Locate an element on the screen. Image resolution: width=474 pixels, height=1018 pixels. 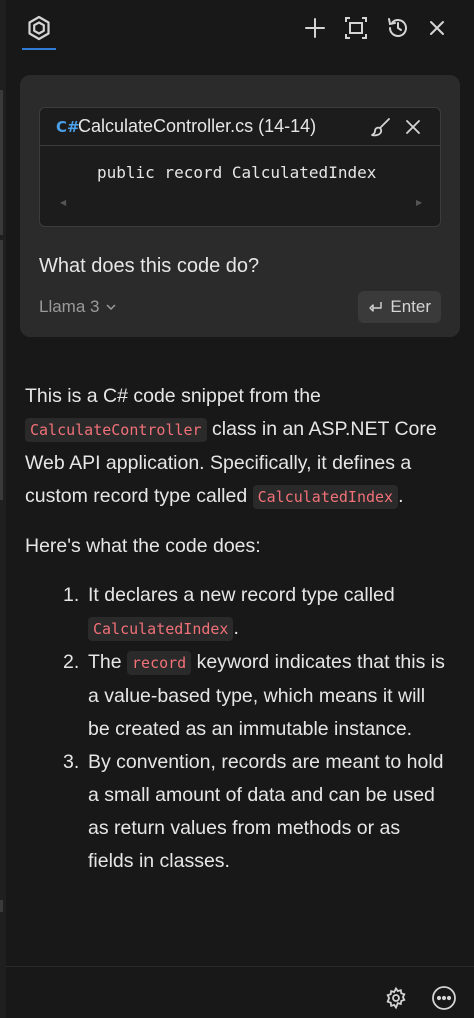
response-paragraph: Here's what the code does: is located at coordinates (143, 546).